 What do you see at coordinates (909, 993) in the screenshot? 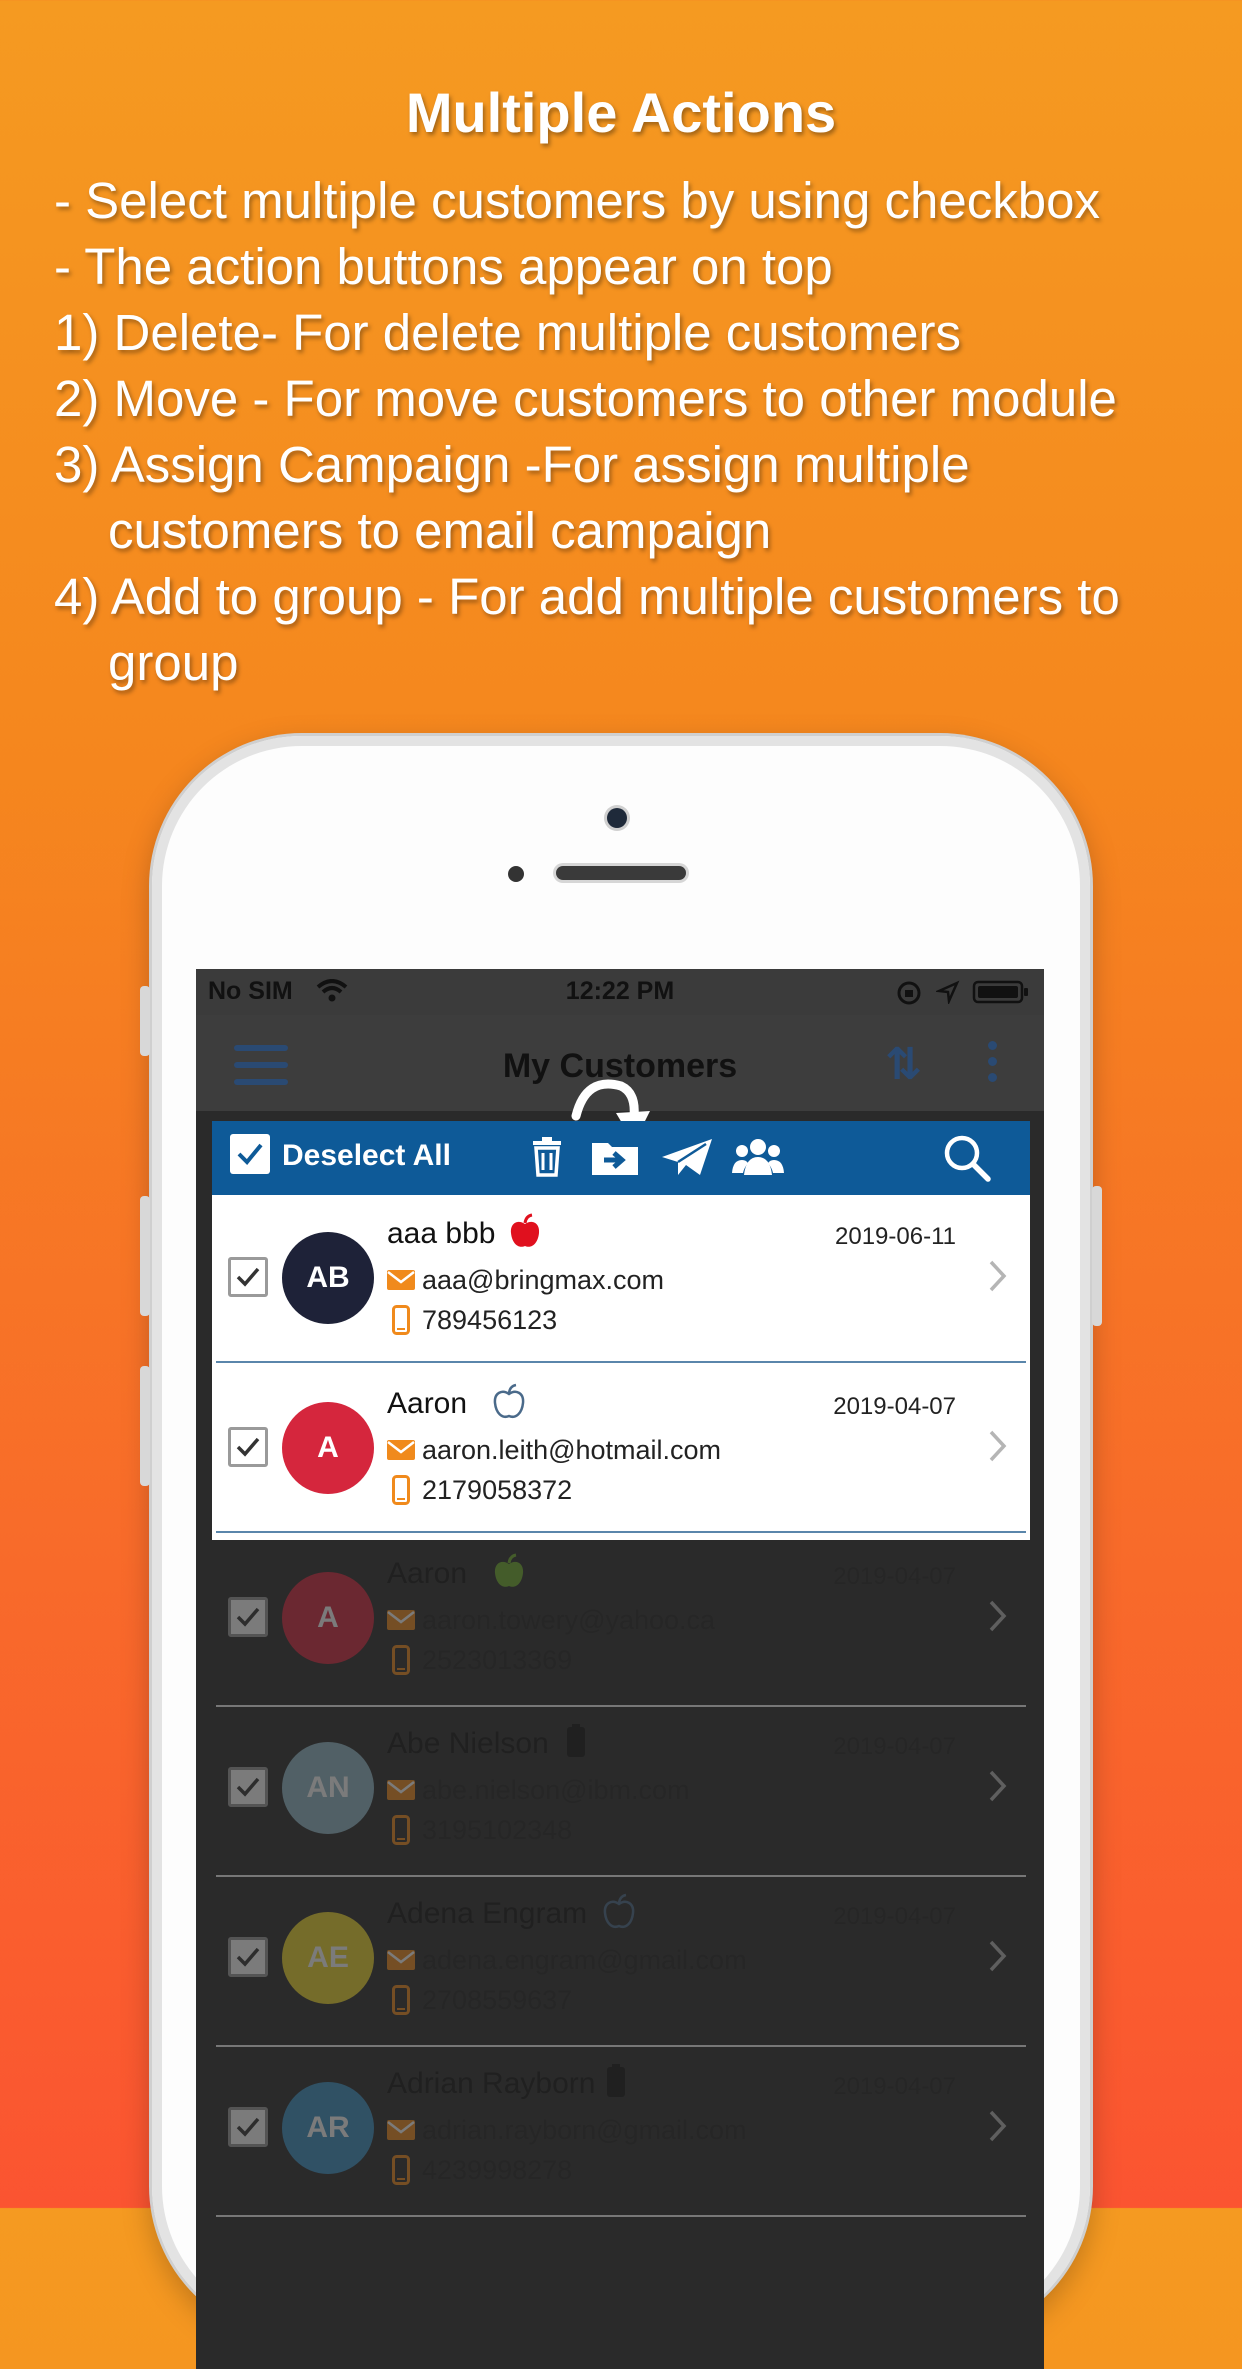
I see `rotation-lock-icon` at bounding box center [909, 993].